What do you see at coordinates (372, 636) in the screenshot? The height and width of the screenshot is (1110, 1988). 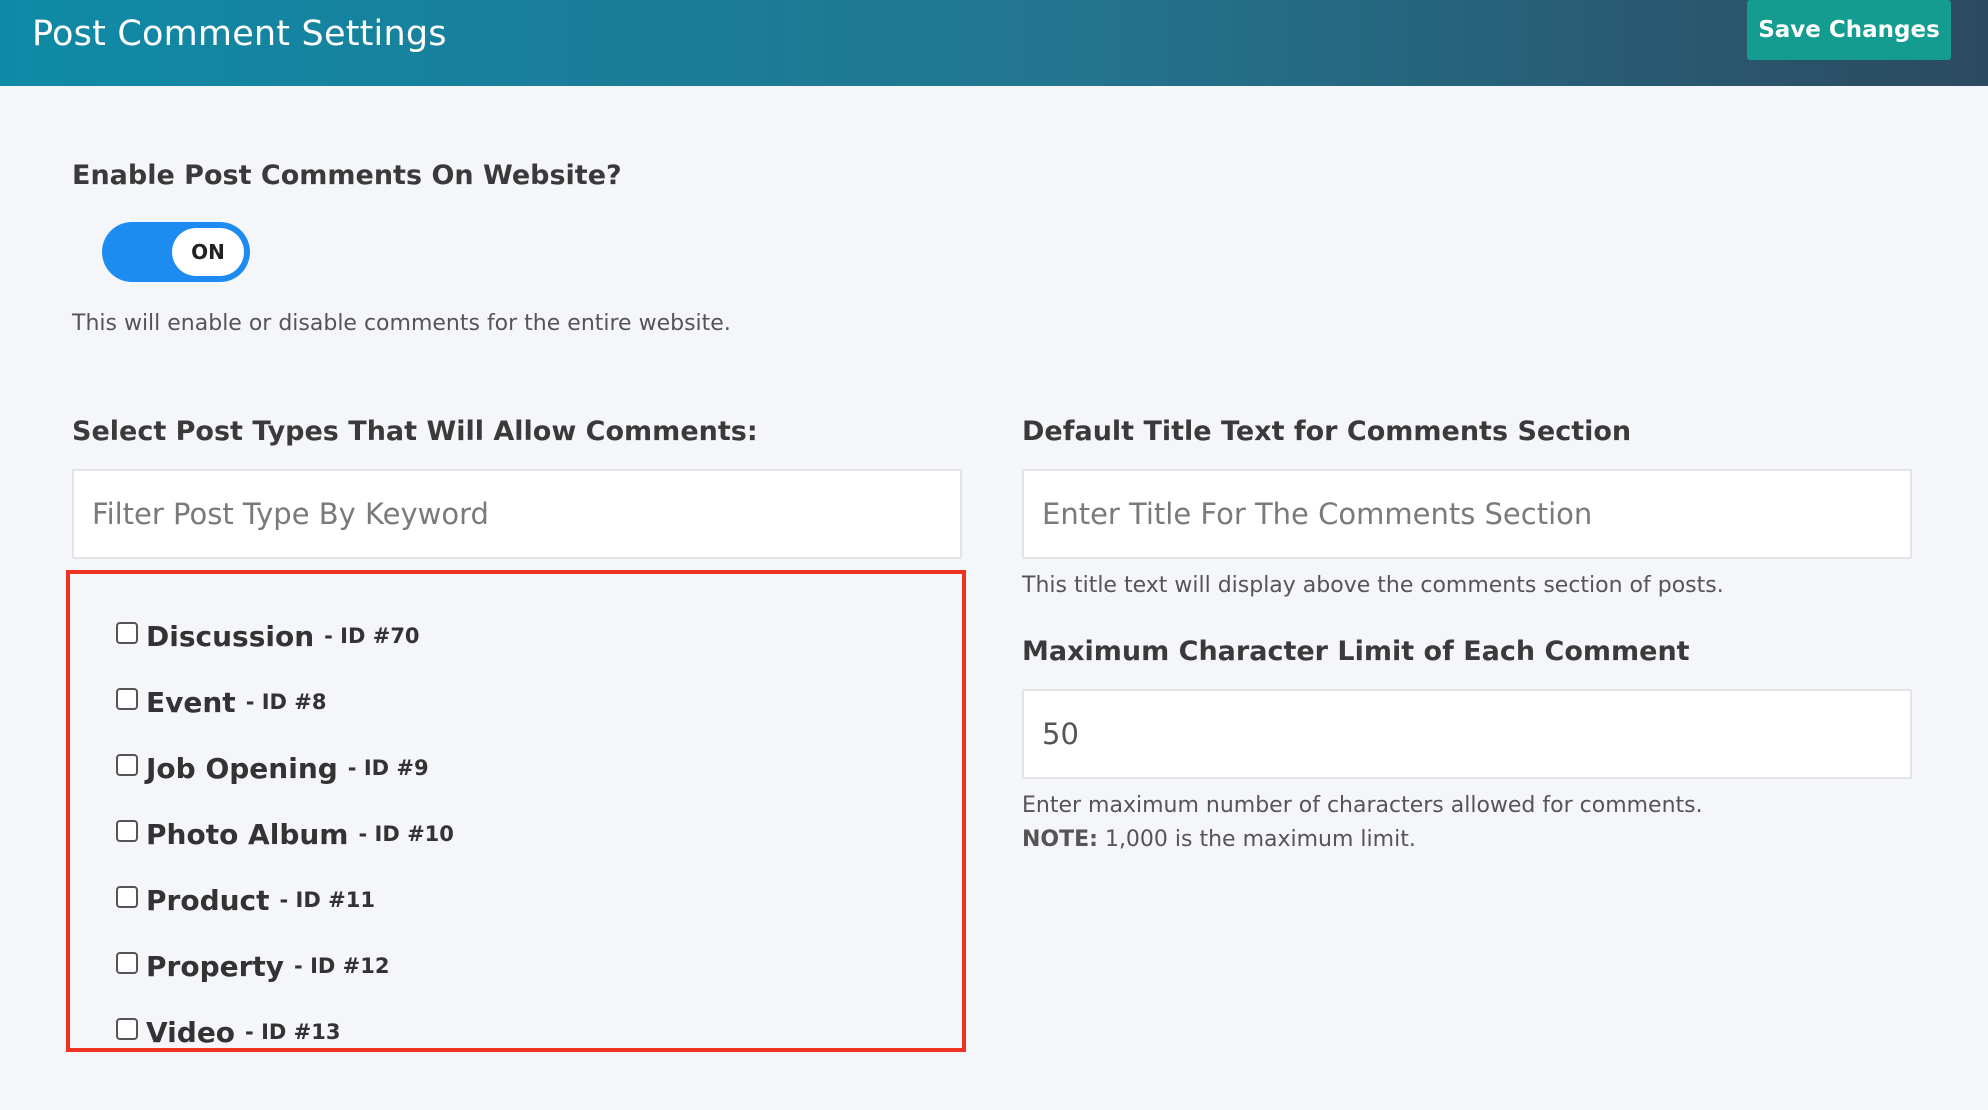 I see `post-type-id: - ID #70` at bounding box center [372, 636].